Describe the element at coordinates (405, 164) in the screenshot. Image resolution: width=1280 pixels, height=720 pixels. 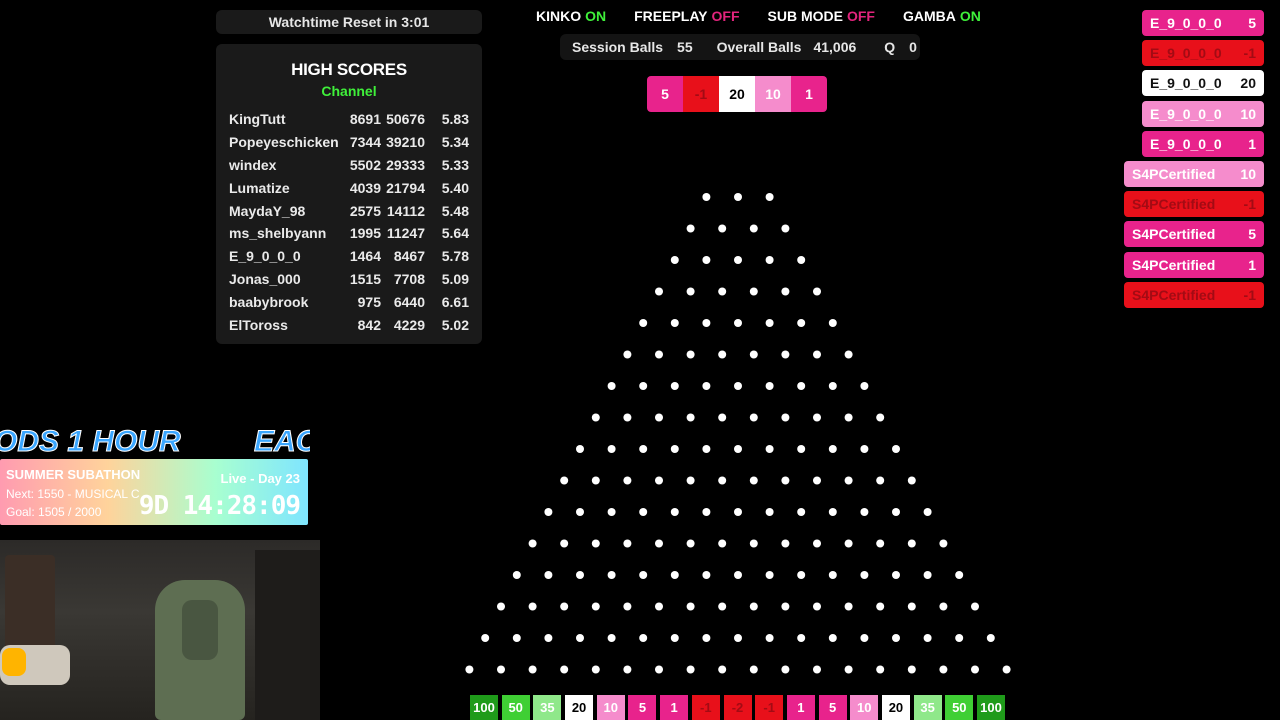
I see `score-points: 29333` at that location.